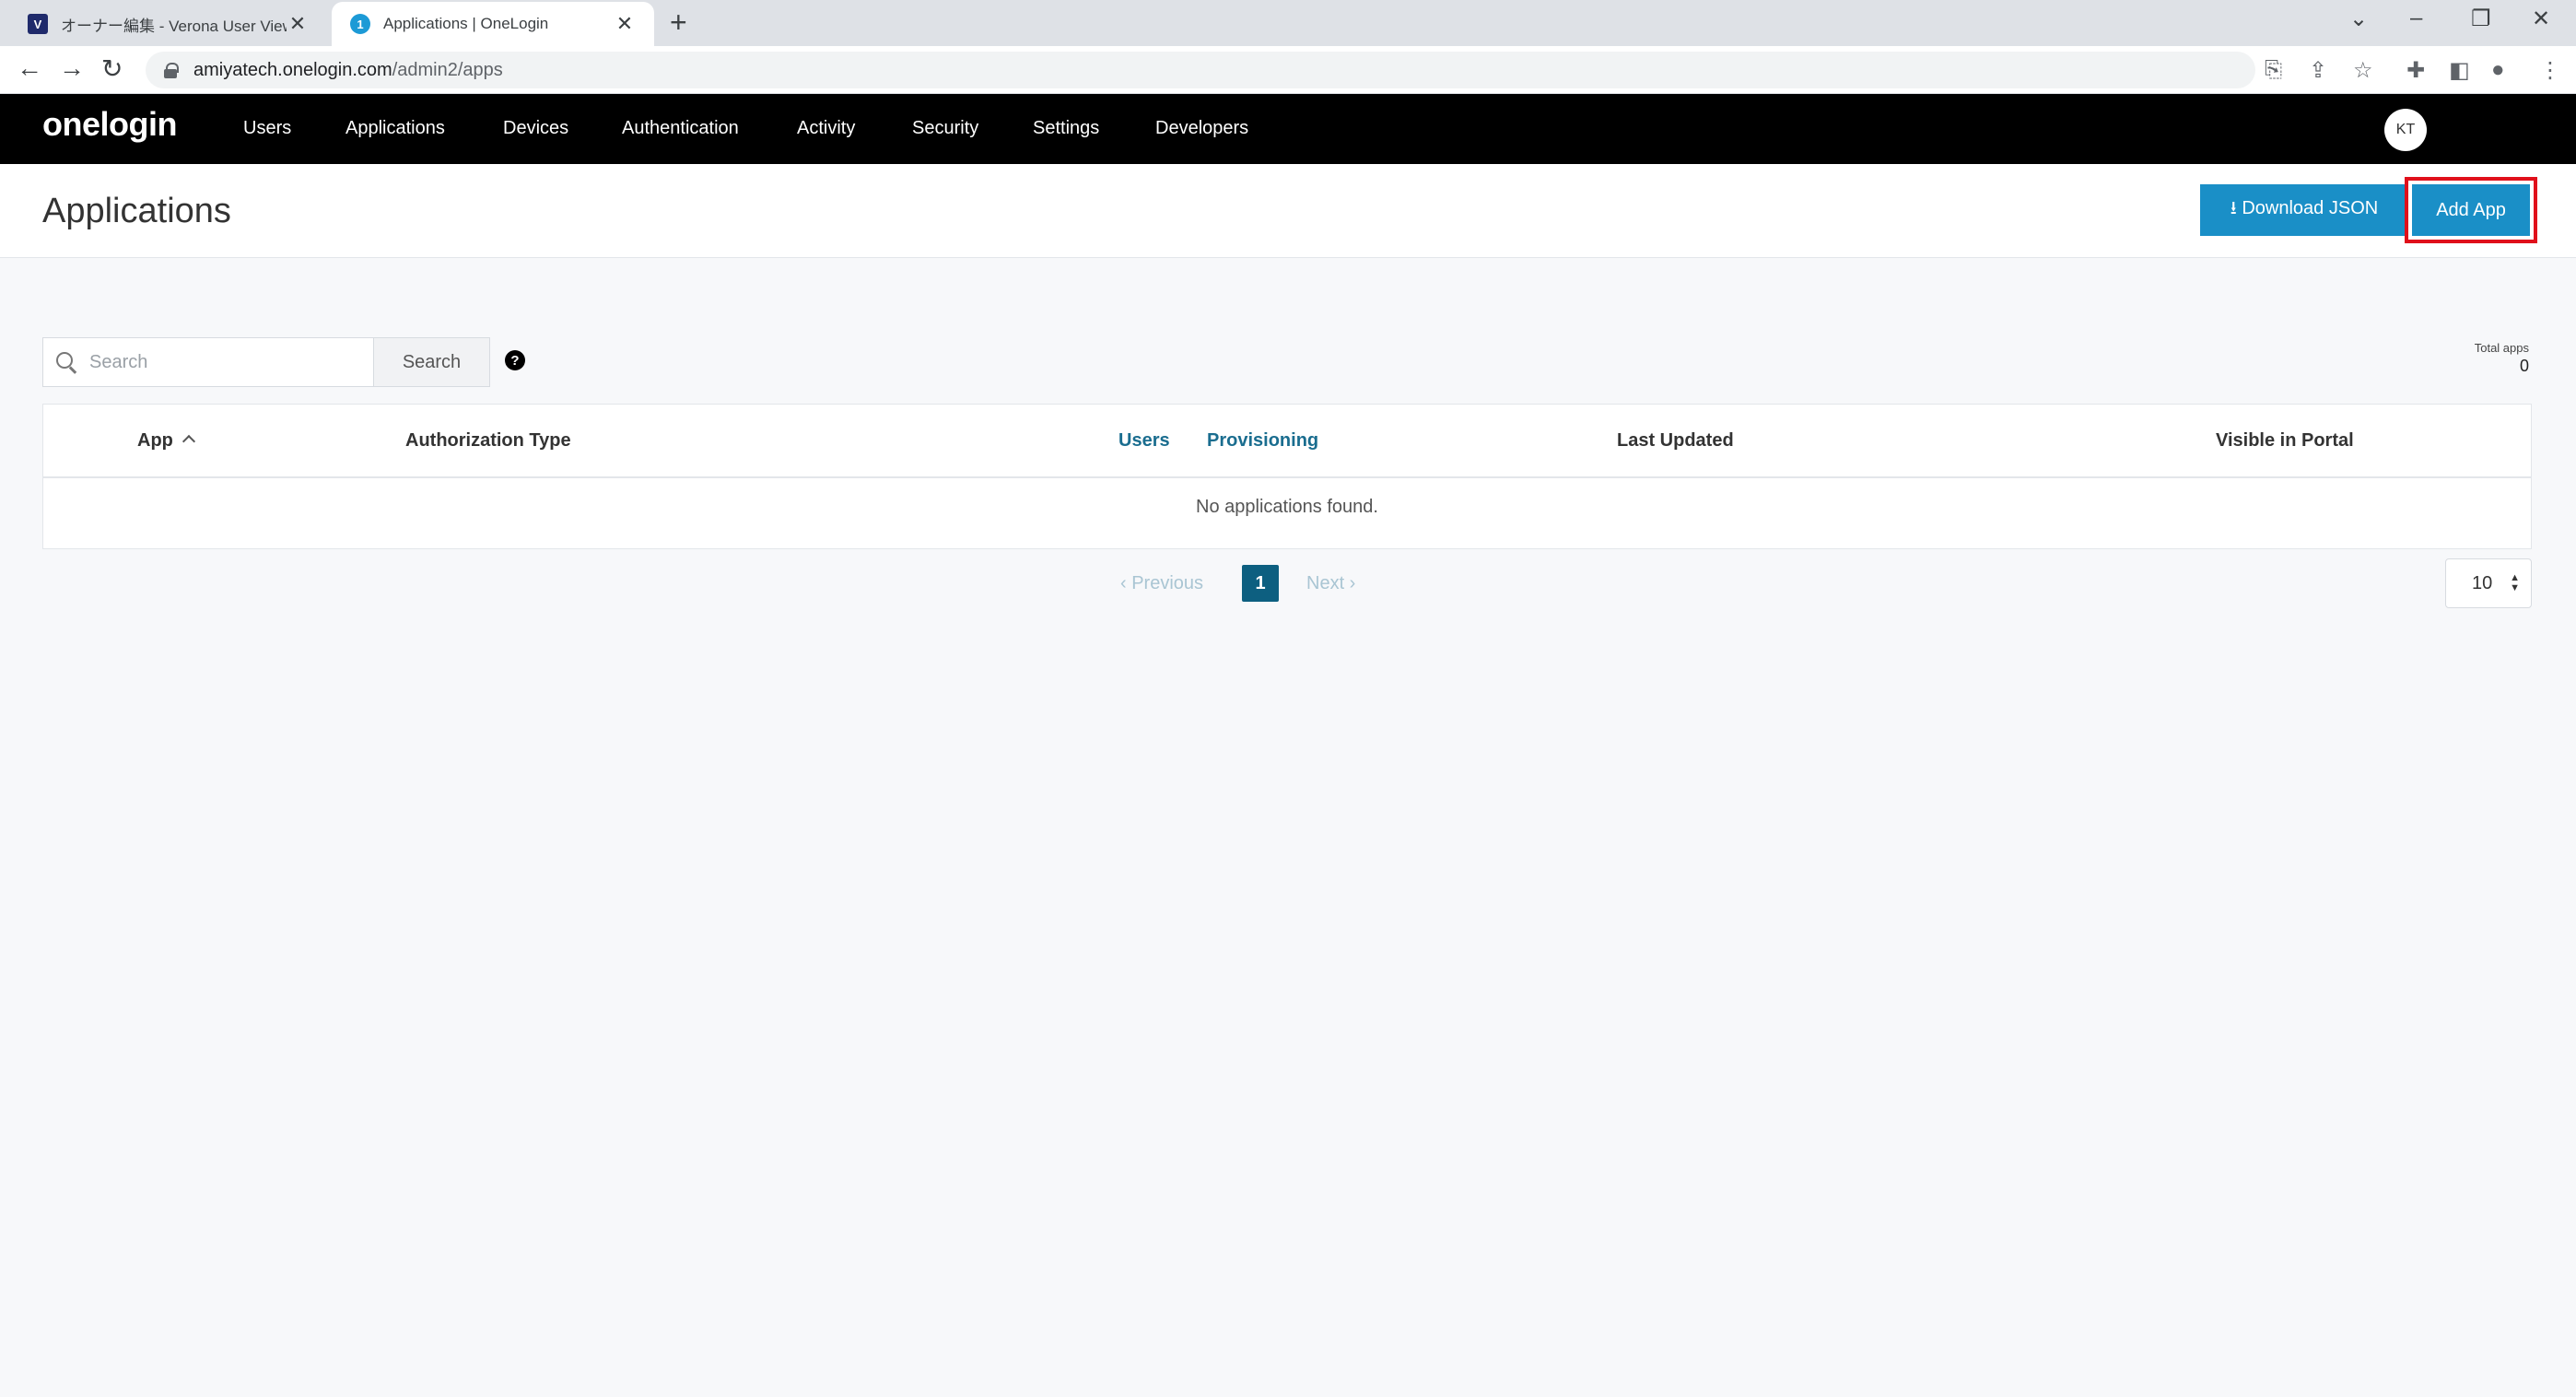 This screenshot has width=2576, height=1397. Describe the element at coordinates (109, 124) in the screenshot. I see `onelogin-logo: onelogin` at that location.